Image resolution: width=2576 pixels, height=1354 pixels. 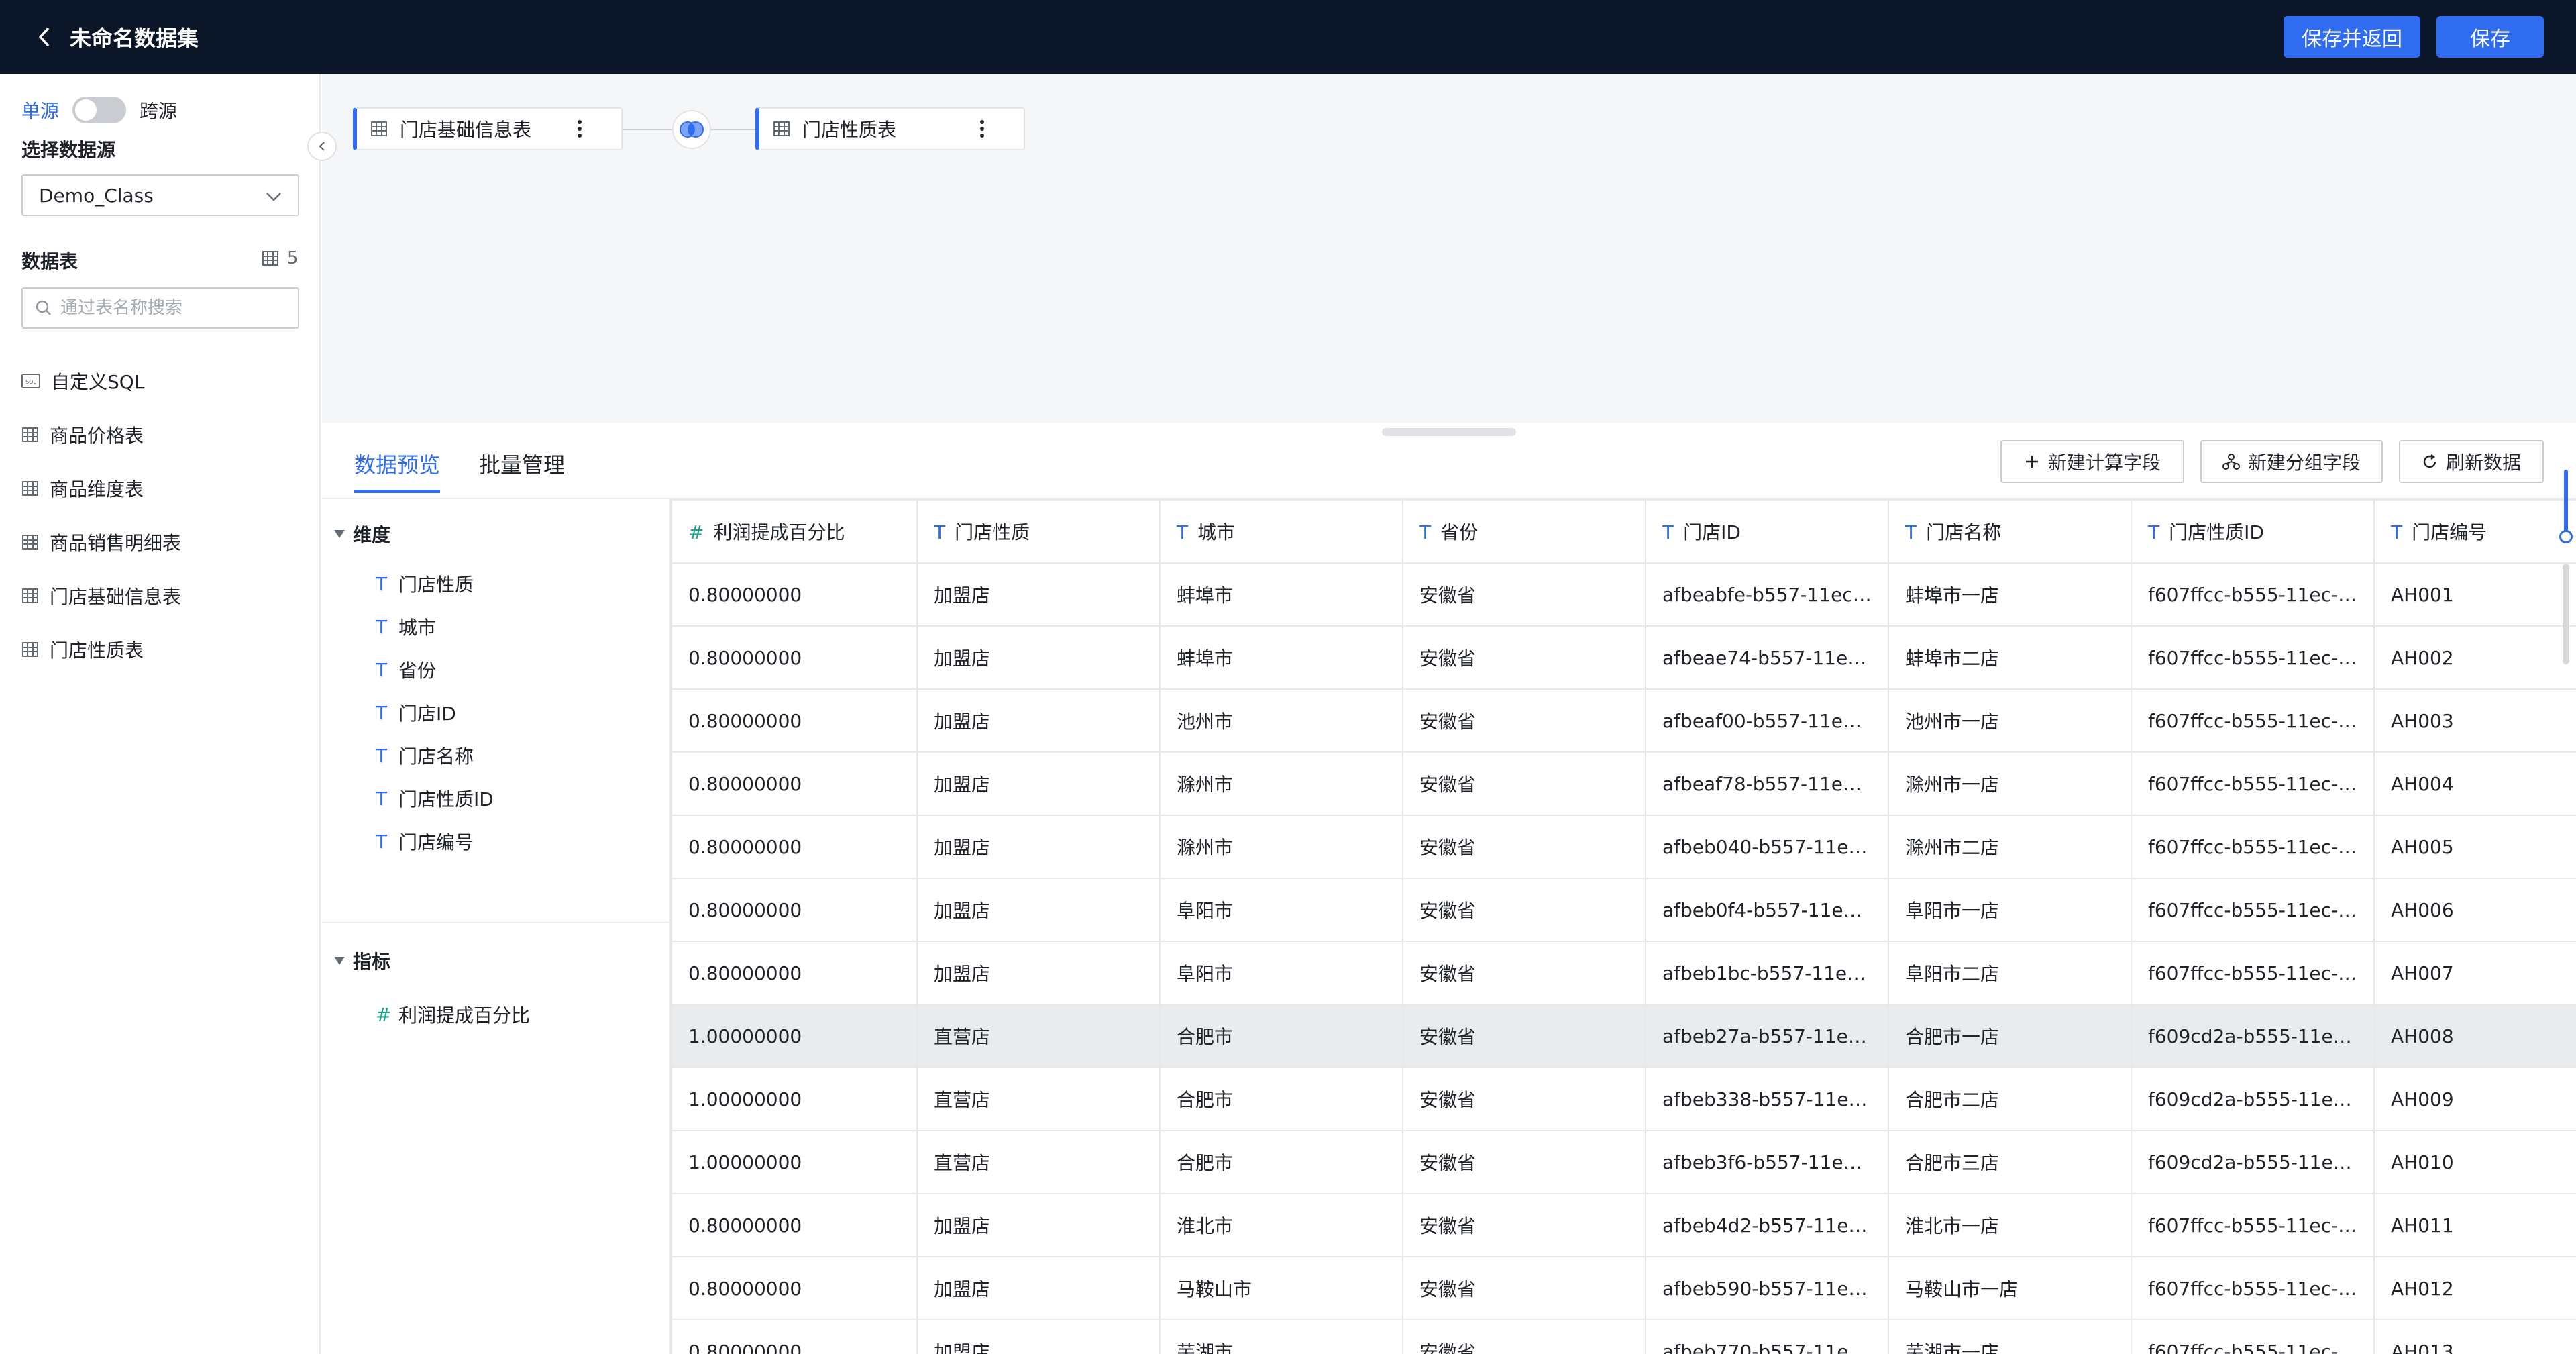 I want to click on table-cell: AH003, so click(x=2474, y=721).